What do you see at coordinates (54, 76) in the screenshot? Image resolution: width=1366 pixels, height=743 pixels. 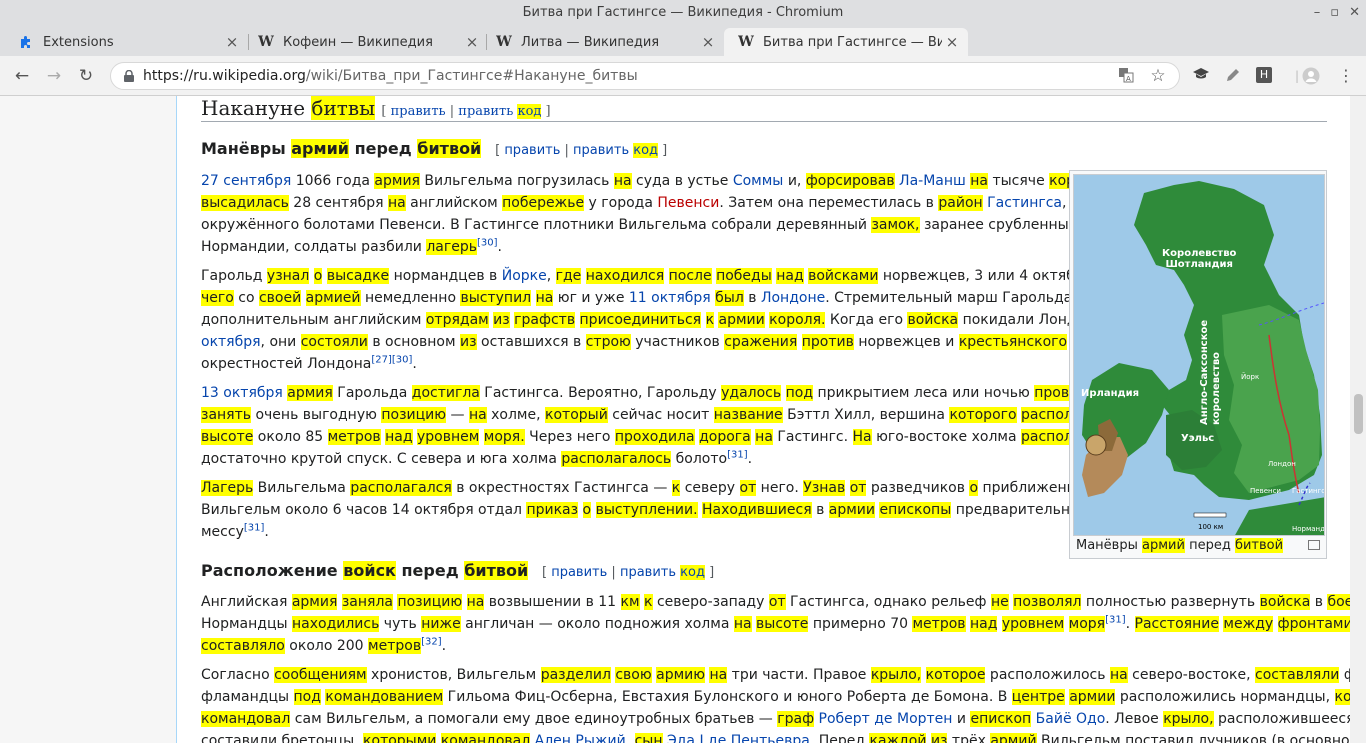 I see `forward-icon: →` at bounding box center [54, 76].